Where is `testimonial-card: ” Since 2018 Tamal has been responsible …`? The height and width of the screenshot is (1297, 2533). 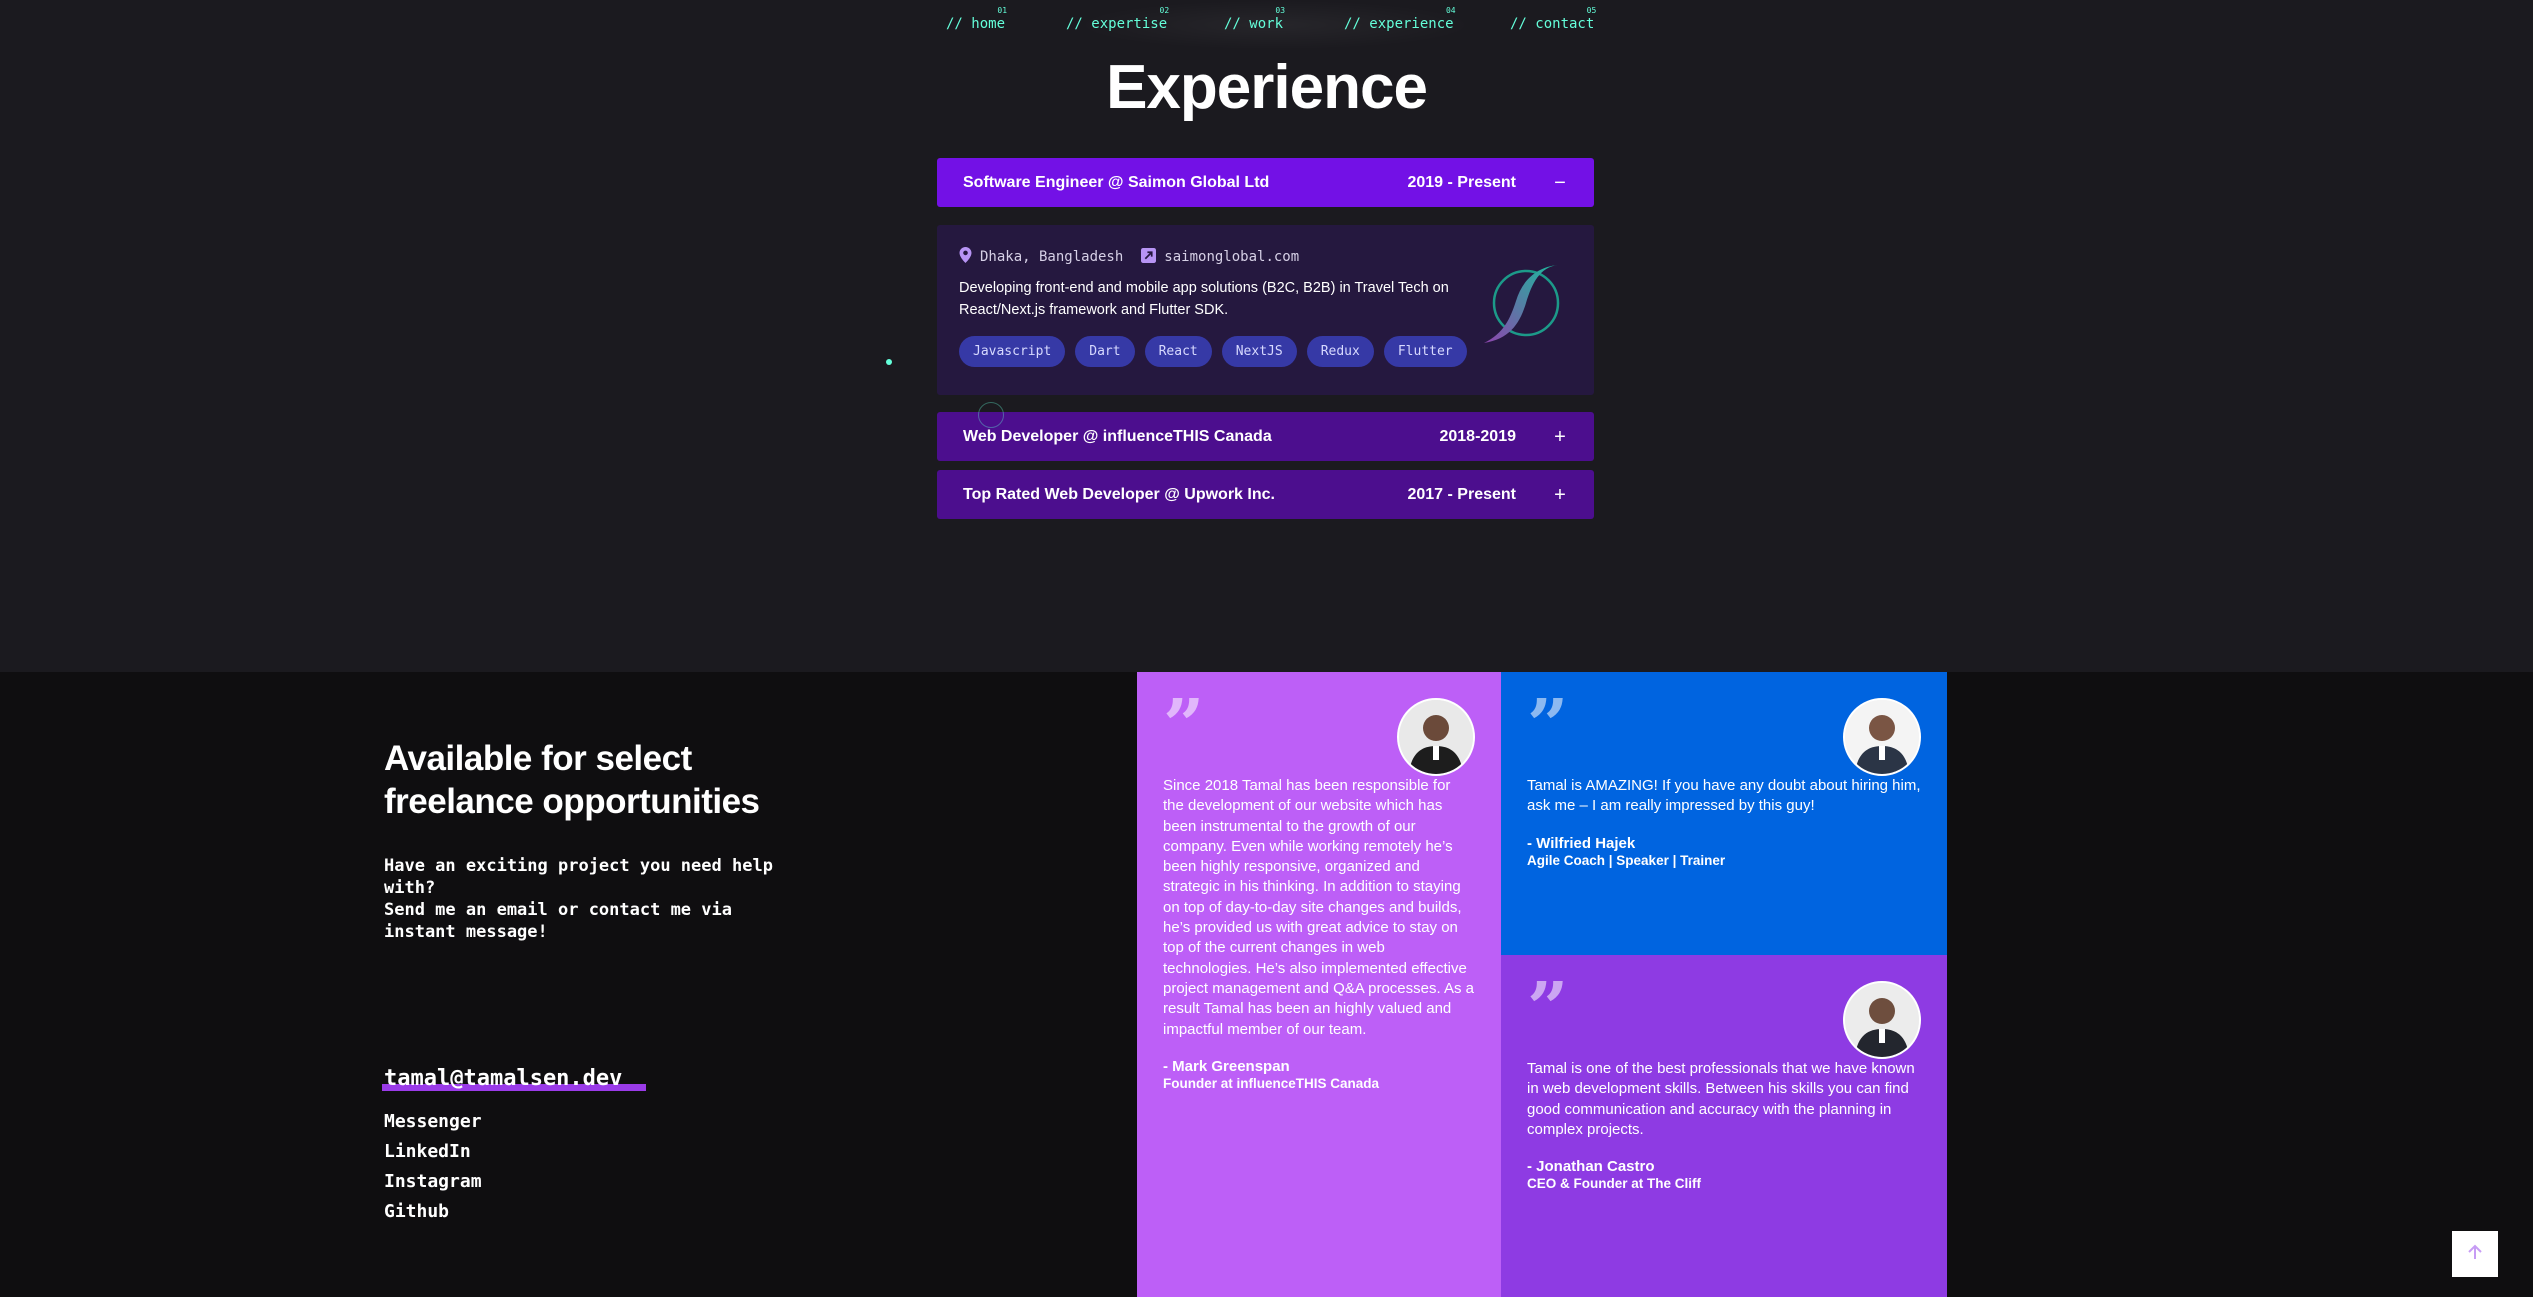 testimonial-card: ” Since 2018 Tamal has been responsible … is located at coordinates (1319, 984).